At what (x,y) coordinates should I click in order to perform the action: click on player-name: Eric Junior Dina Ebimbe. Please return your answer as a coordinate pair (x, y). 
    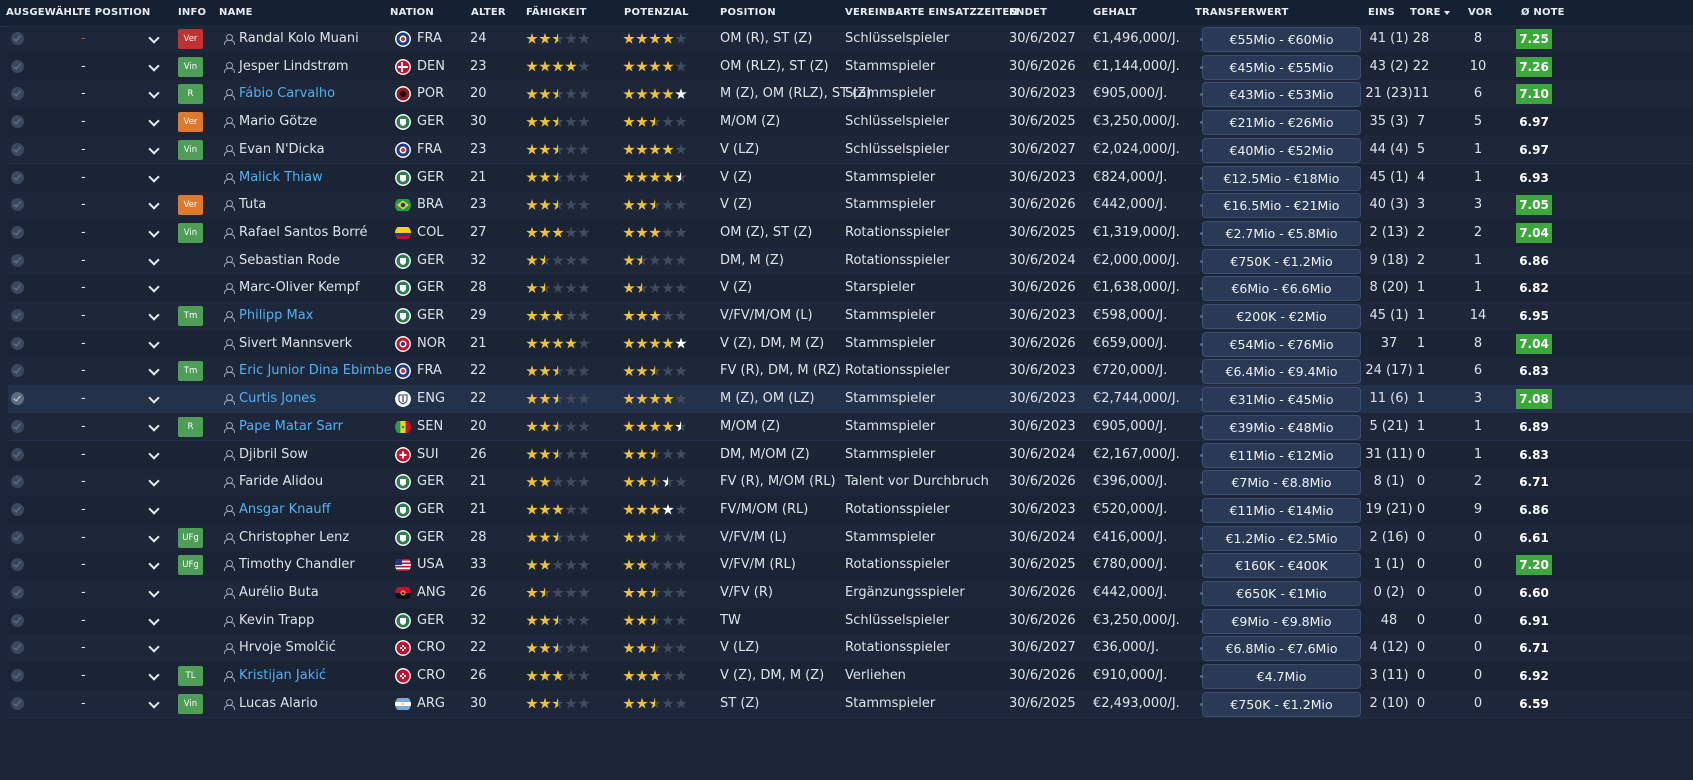
    Looking at the image, I should click on (315, 371).